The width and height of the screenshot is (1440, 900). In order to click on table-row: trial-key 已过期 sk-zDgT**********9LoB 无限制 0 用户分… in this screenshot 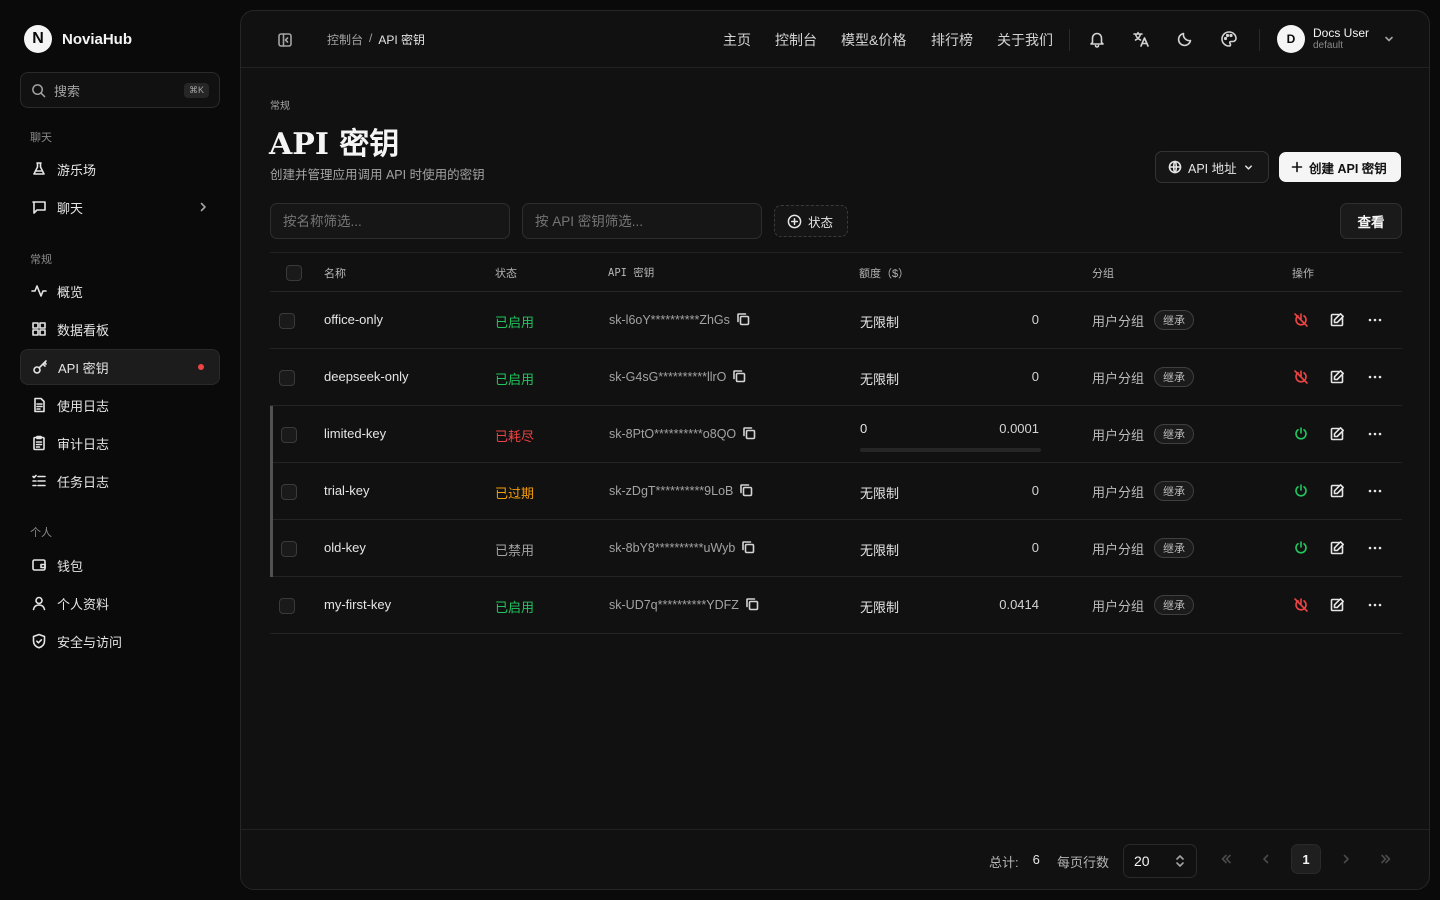, I will do `click(836, 491)`.